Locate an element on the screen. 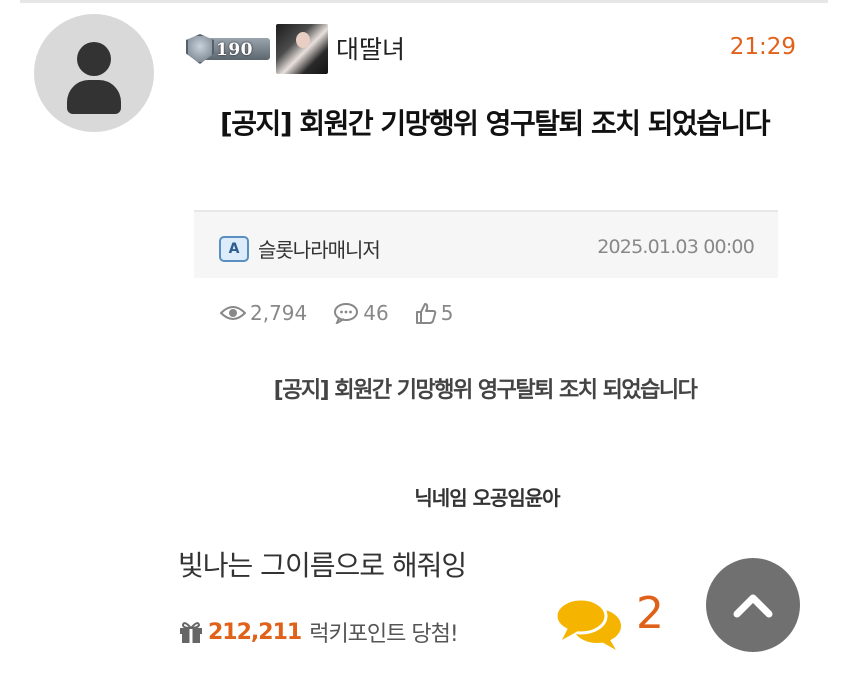  comment-count: 2 is located at coordinates (650, 613).